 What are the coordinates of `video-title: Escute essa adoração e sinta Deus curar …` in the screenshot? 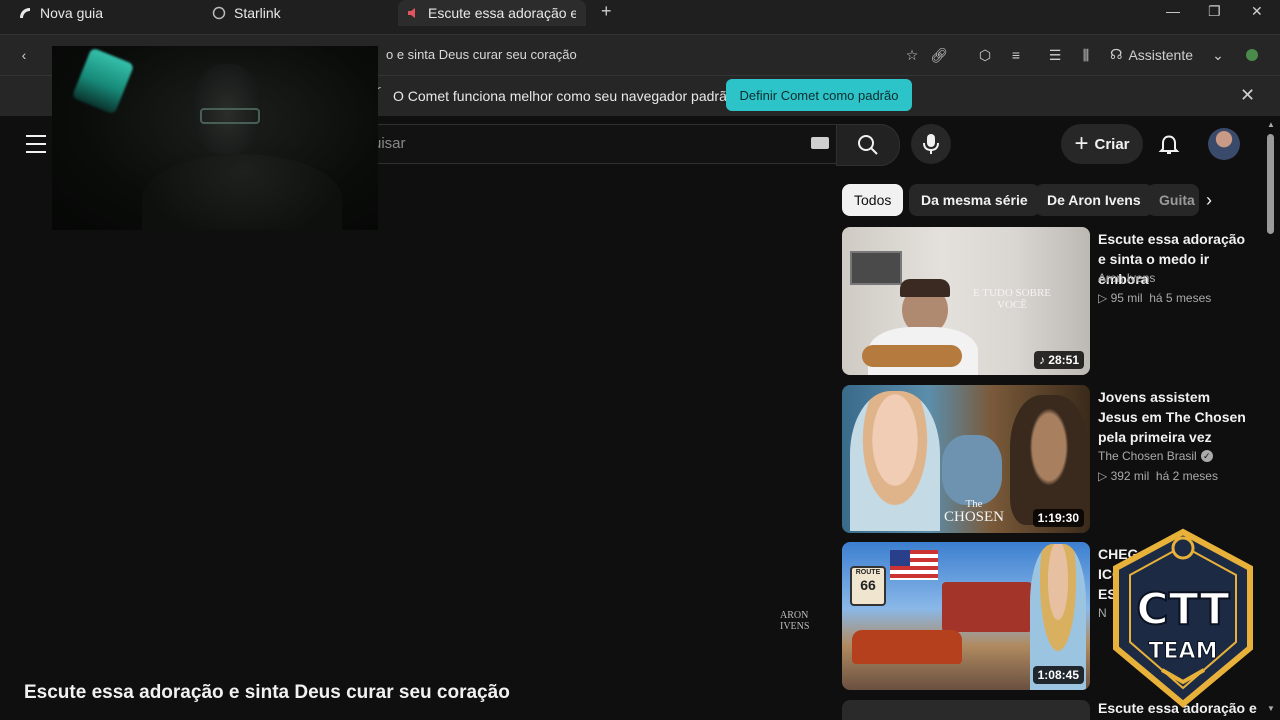 It's located at (267, 692).